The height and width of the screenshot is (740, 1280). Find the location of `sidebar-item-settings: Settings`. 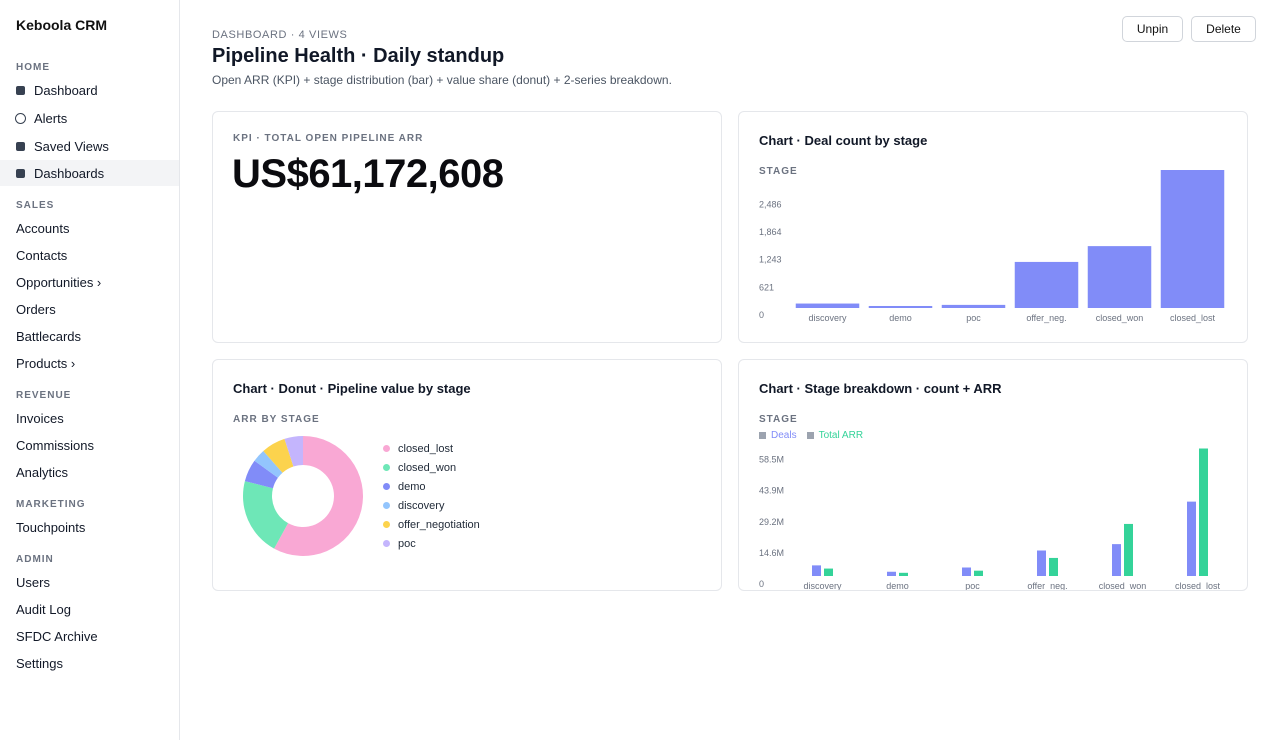

sidebar-item-settings: Settings is located at coordinates (89, 663).